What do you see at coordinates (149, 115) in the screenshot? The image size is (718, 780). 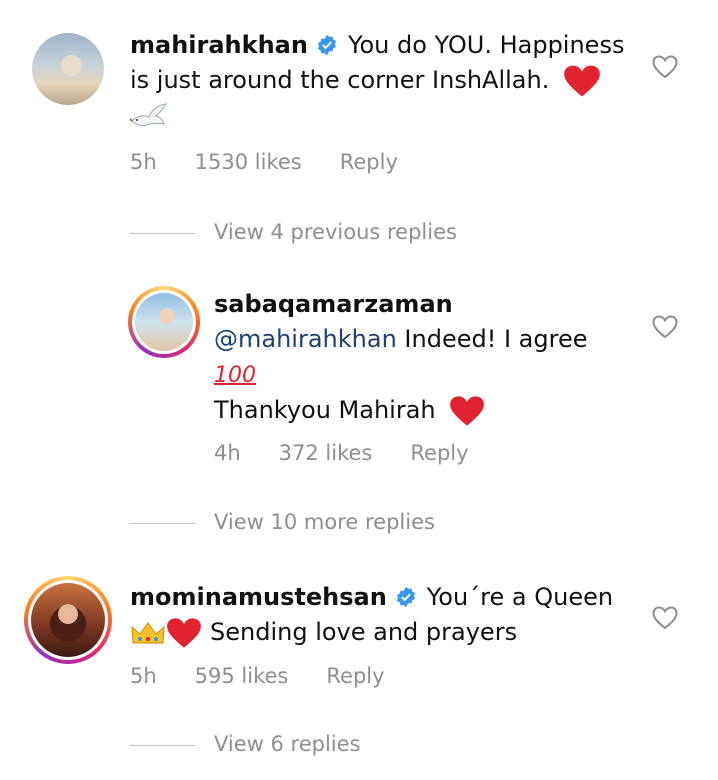 I see `dove-emoji` at bounding box center [149, 115].